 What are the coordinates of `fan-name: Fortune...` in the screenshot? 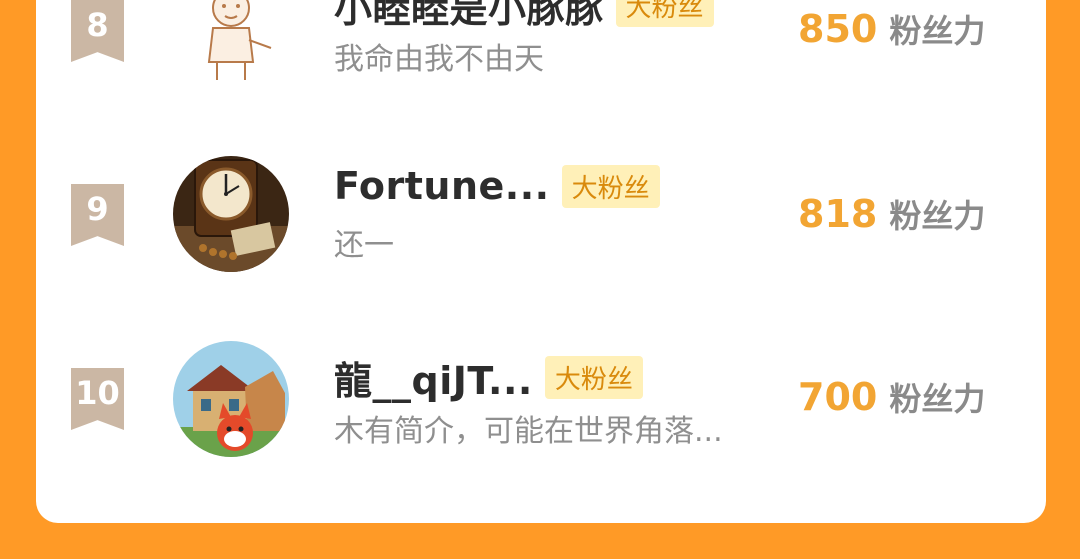 It's located at (442, 186).